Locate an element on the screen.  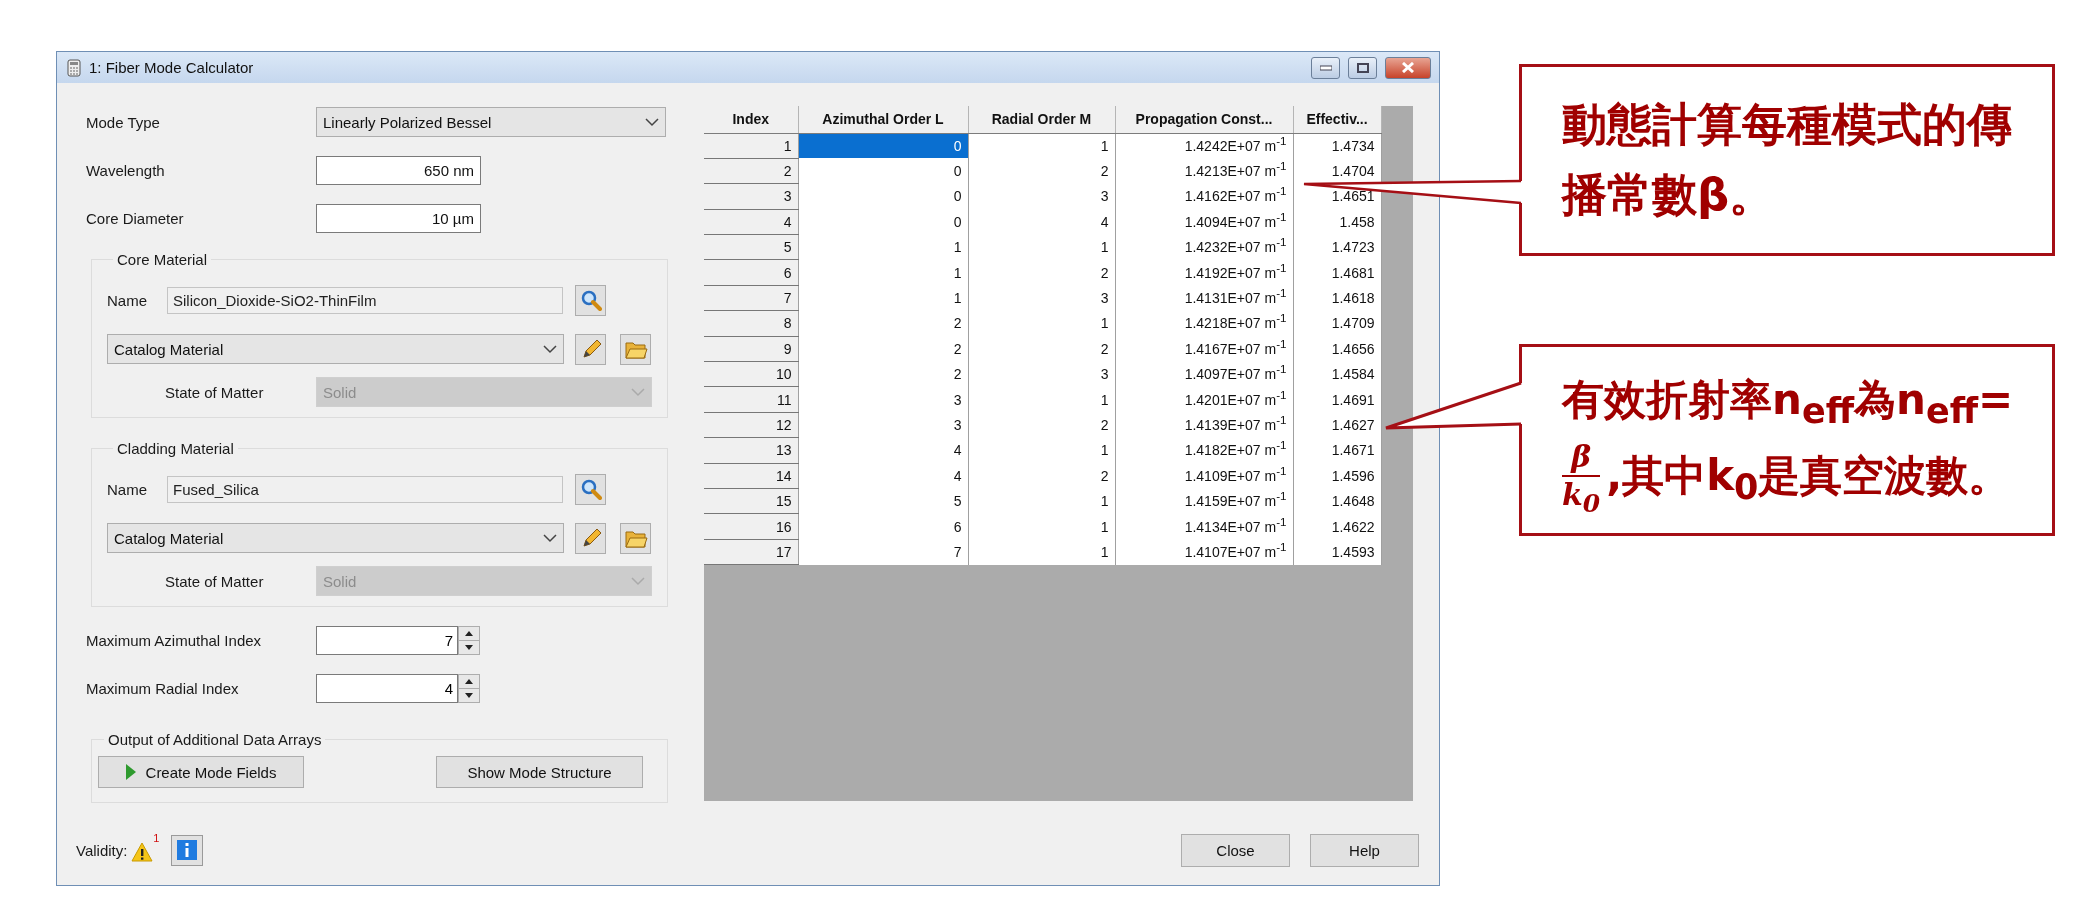
calculator-icon is located at coordinates (74, 67).